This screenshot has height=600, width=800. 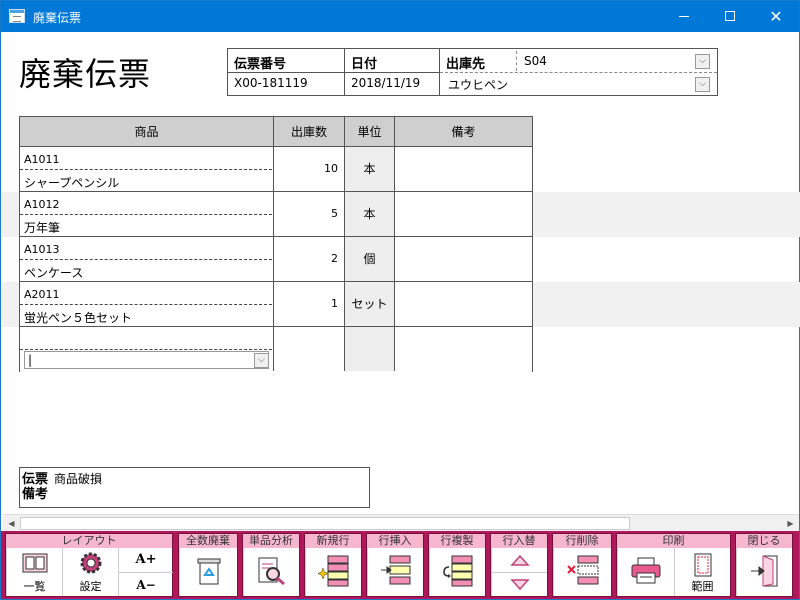 I want to click on close-icon: ✕, so click(x=776, y=16).